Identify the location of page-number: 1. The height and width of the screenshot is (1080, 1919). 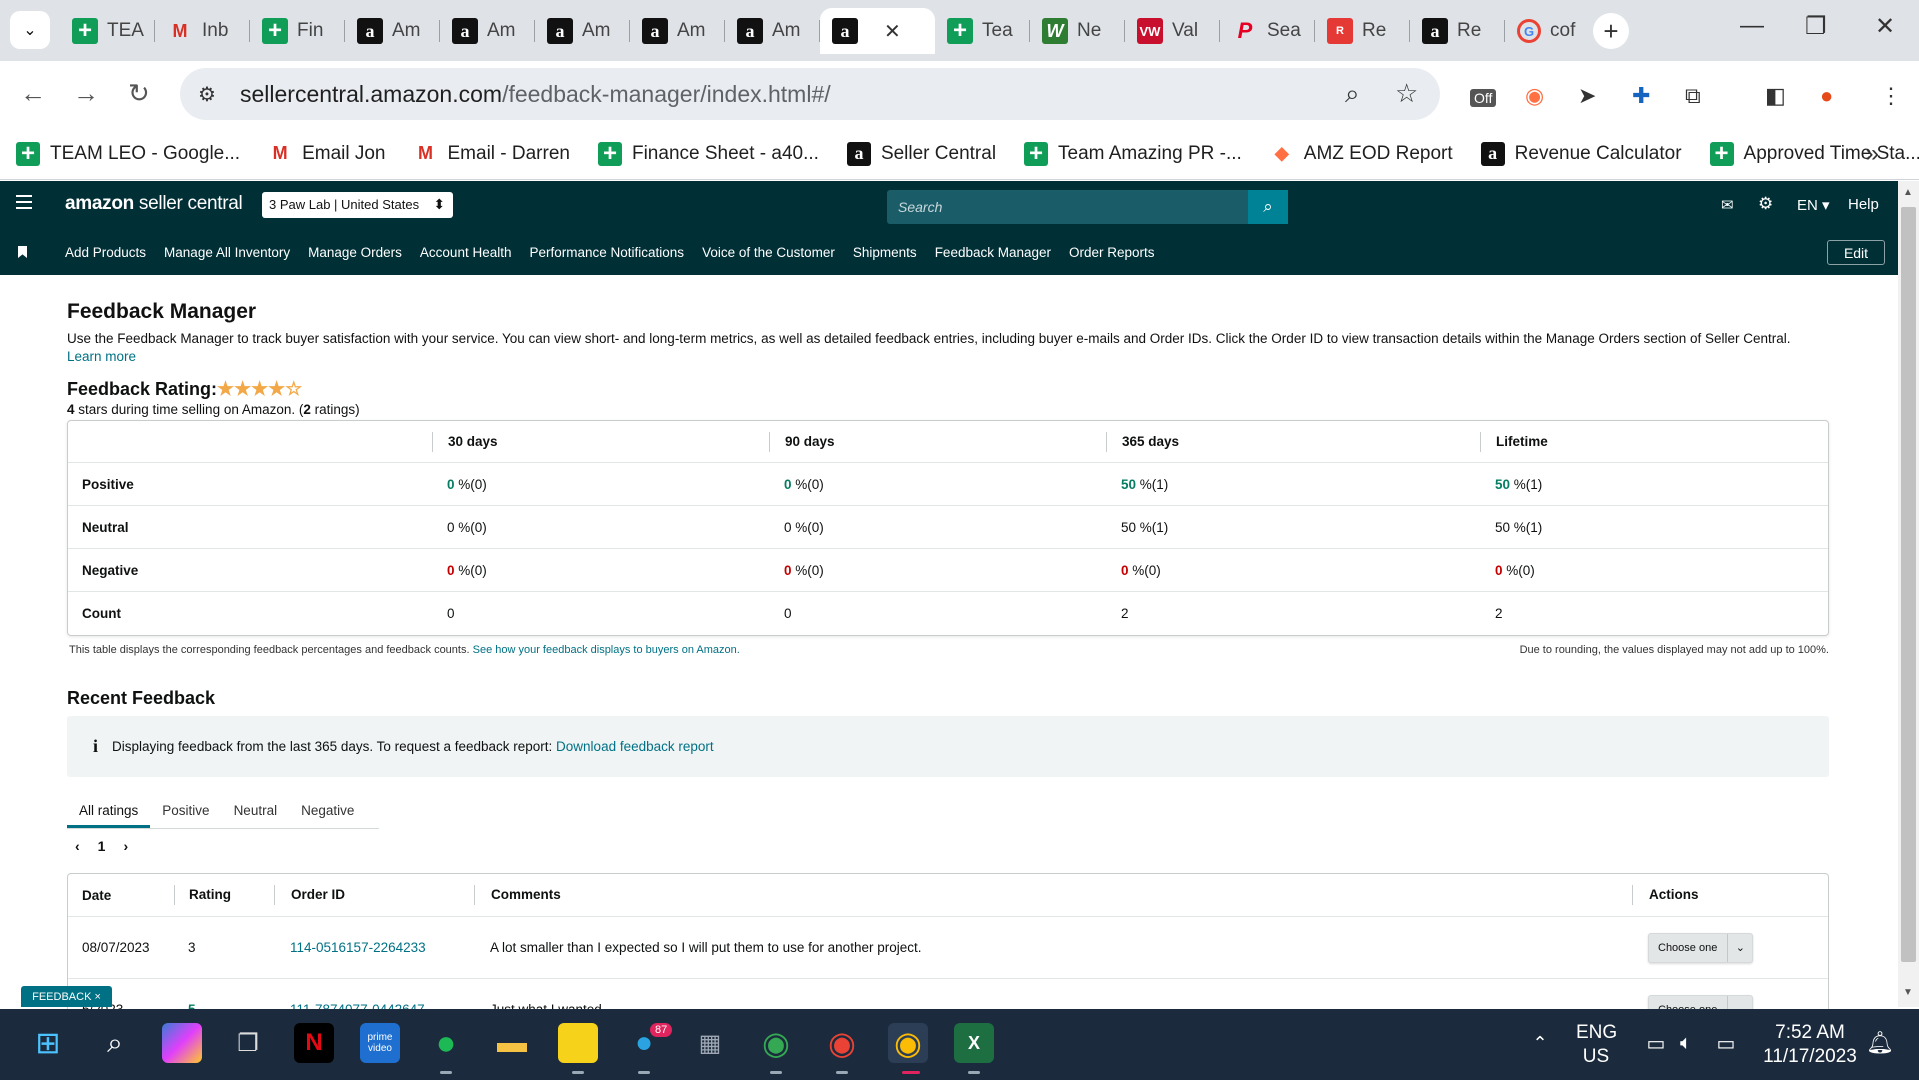
(102, 846).